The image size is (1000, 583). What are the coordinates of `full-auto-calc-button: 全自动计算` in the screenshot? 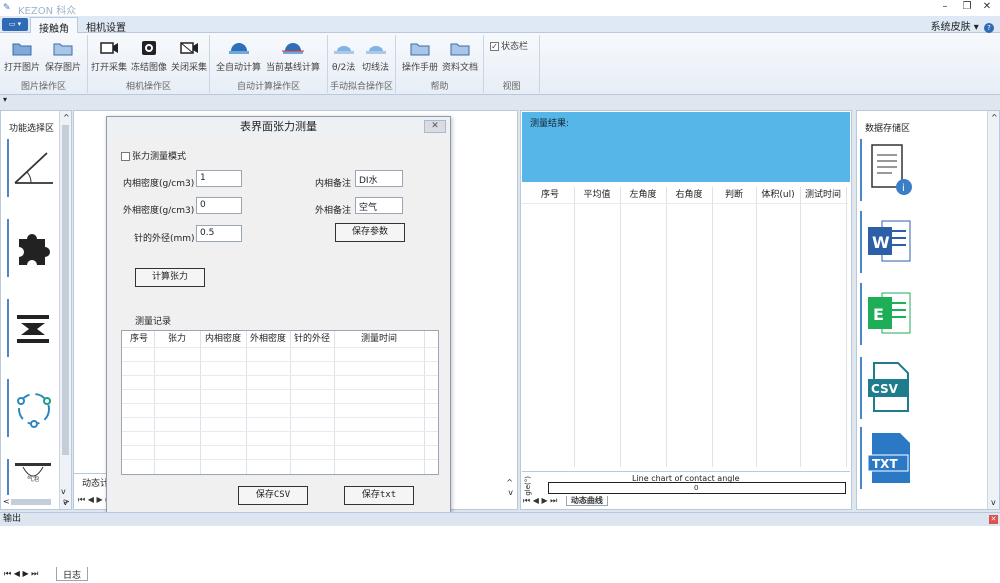 It's located at (238, 56).